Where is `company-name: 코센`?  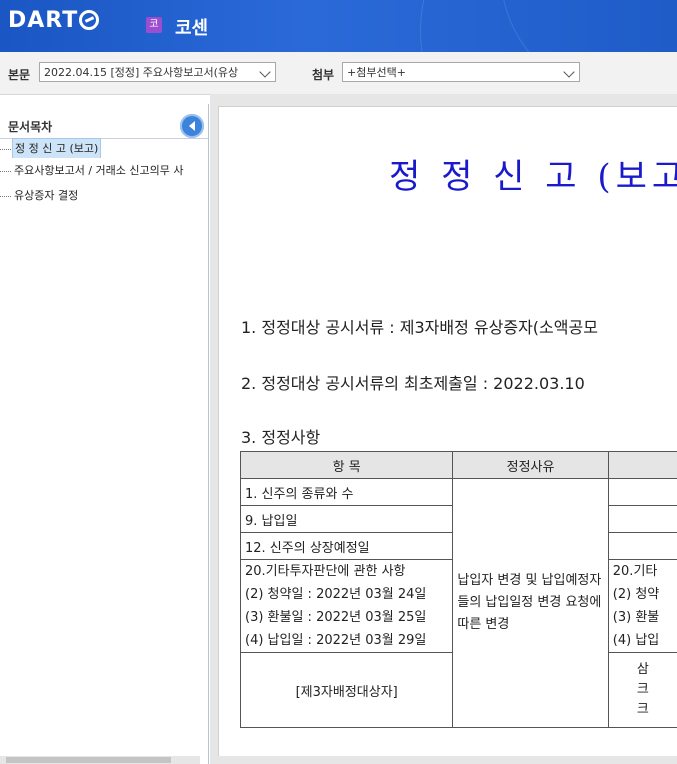 company-name: 코센 is located at coordinates (192, 28).